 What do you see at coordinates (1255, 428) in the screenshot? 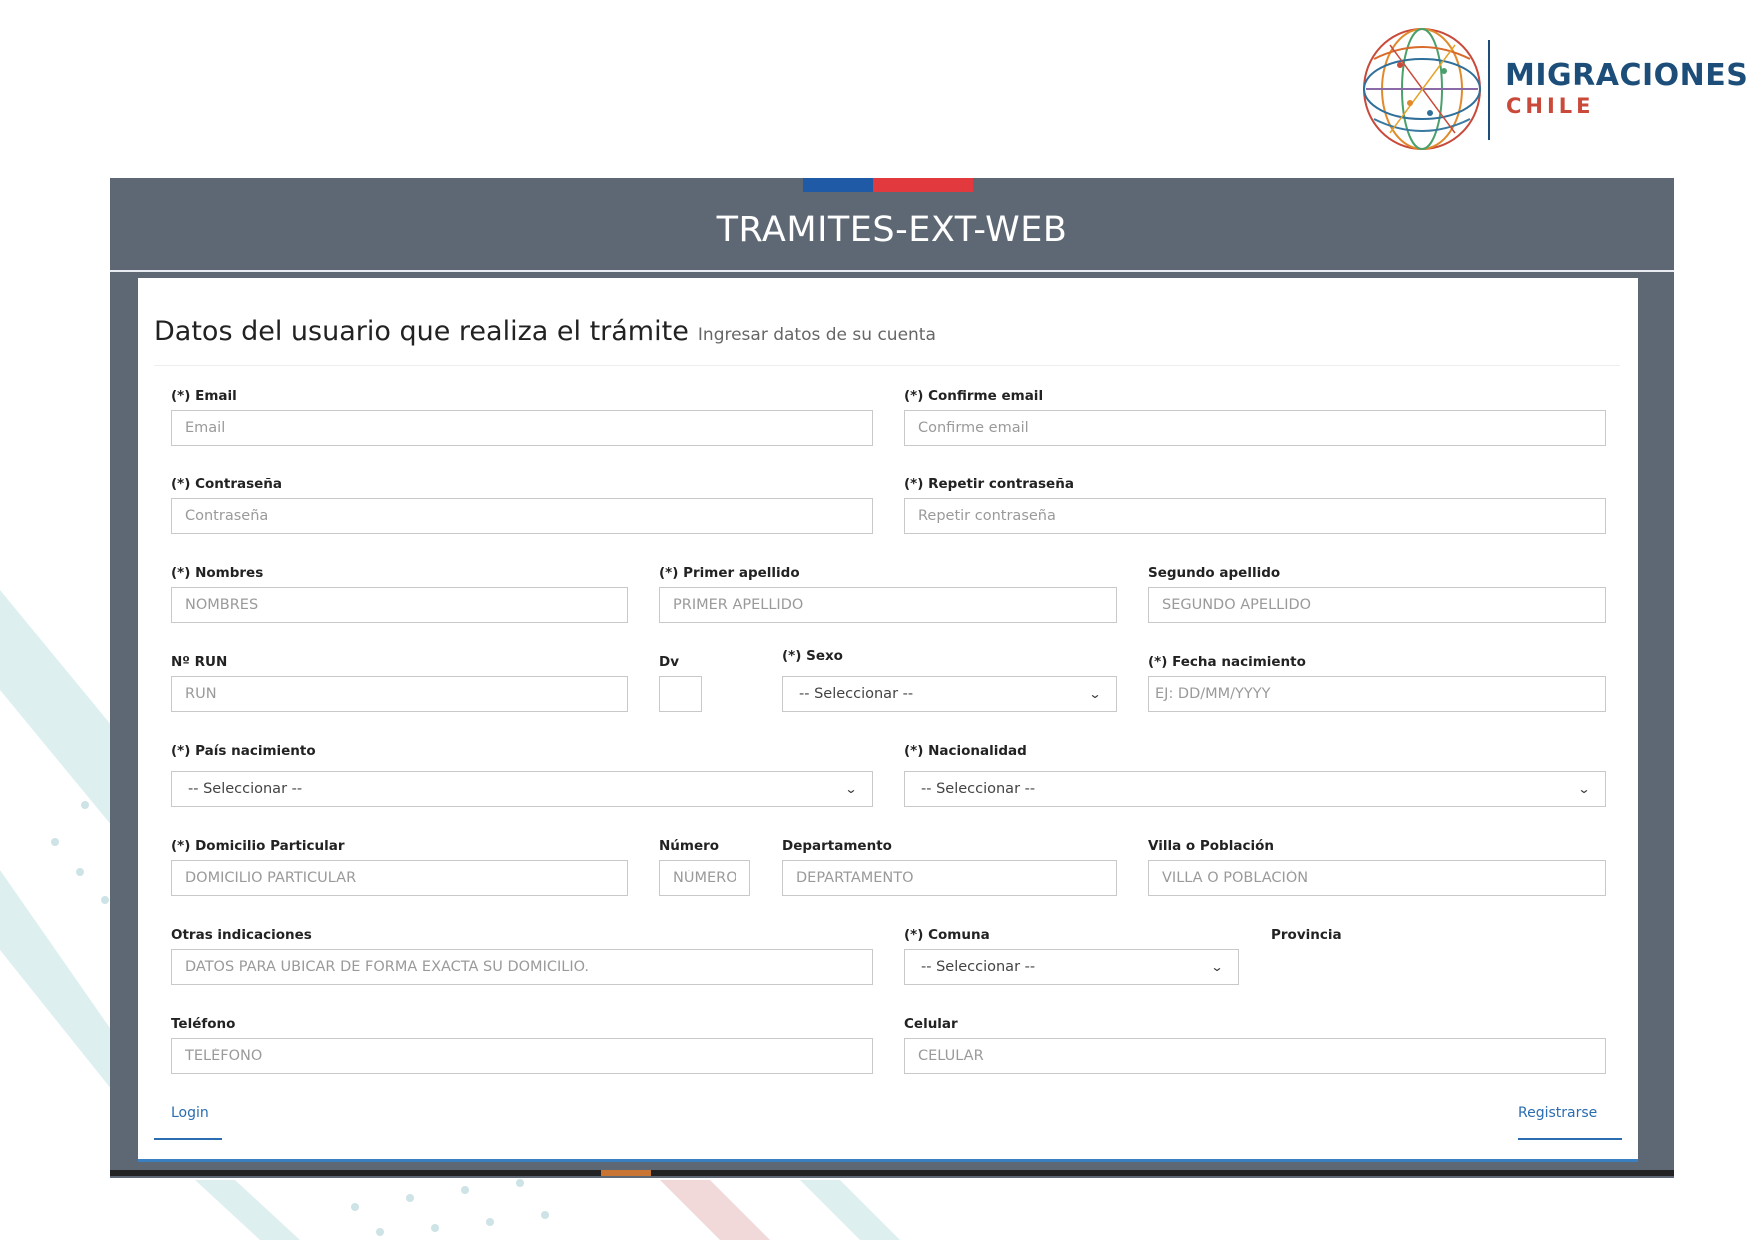
I see `confirm-email-input` at bounding box center [1255, 428].